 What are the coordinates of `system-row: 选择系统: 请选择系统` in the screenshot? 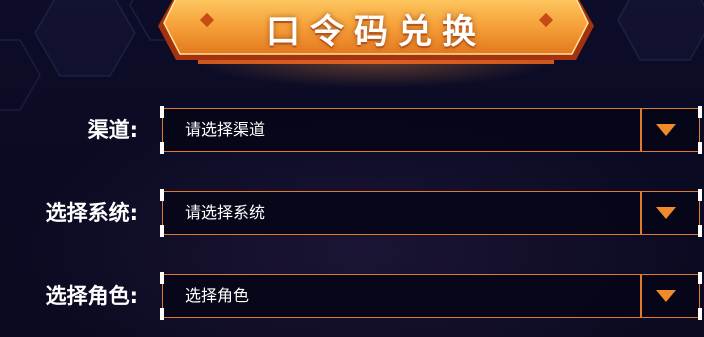 It's located at (352, 213).